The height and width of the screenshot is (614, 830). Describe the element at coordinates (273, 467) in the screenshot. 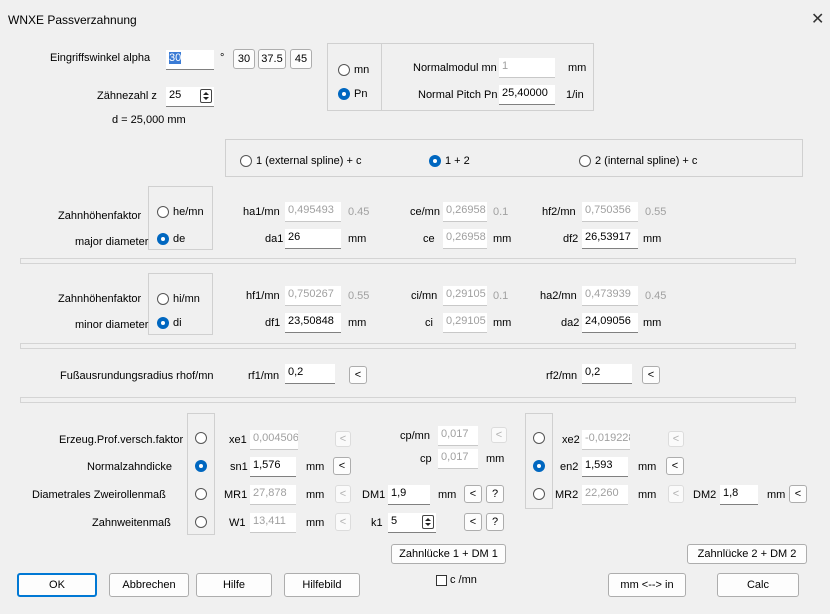

I see `sn1-input: 1,576` at that location.